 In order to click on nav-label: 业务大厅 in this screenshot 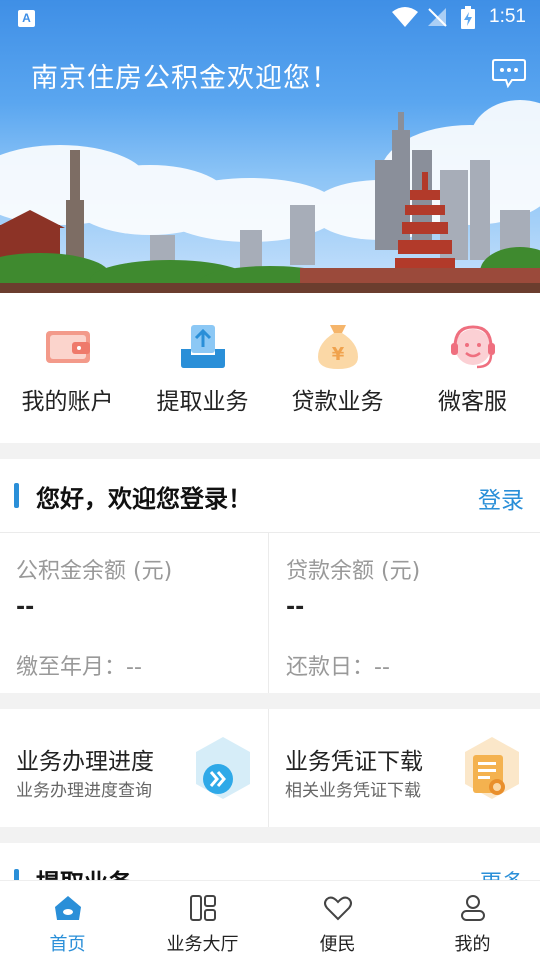, I will do `click(202, 944)`.